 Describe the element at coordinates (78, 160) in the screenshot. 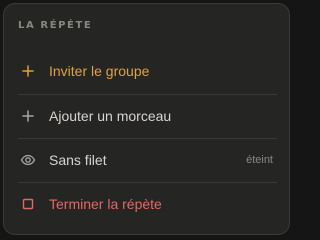

I see `sans-filet-label: Sans filet` at that location.